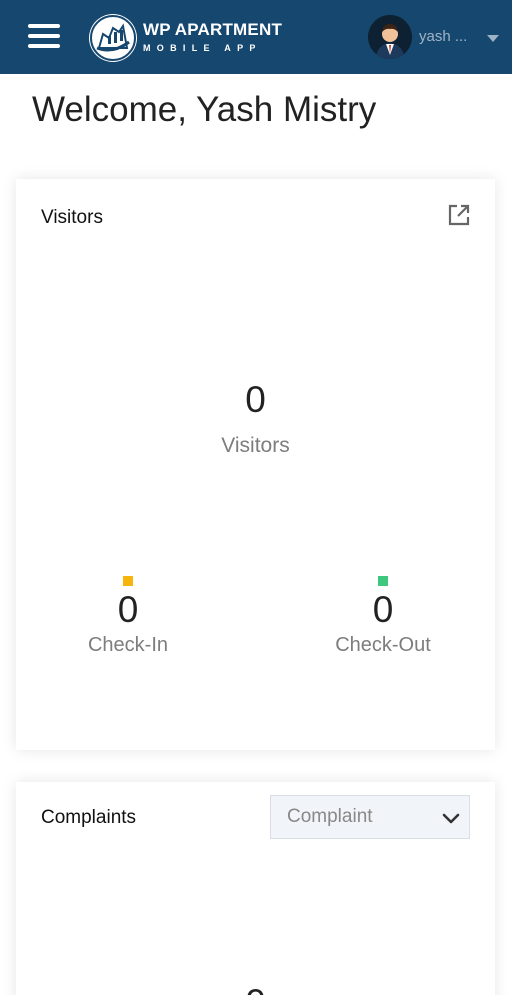  I want to click on checkout-stat: 0 Check-Out, so click(383, 616).